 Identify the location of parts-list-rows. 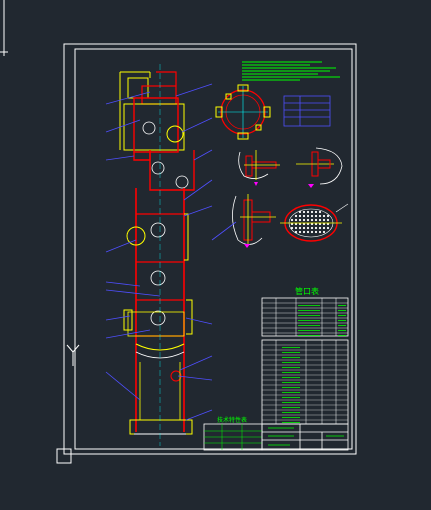
(305, 383).